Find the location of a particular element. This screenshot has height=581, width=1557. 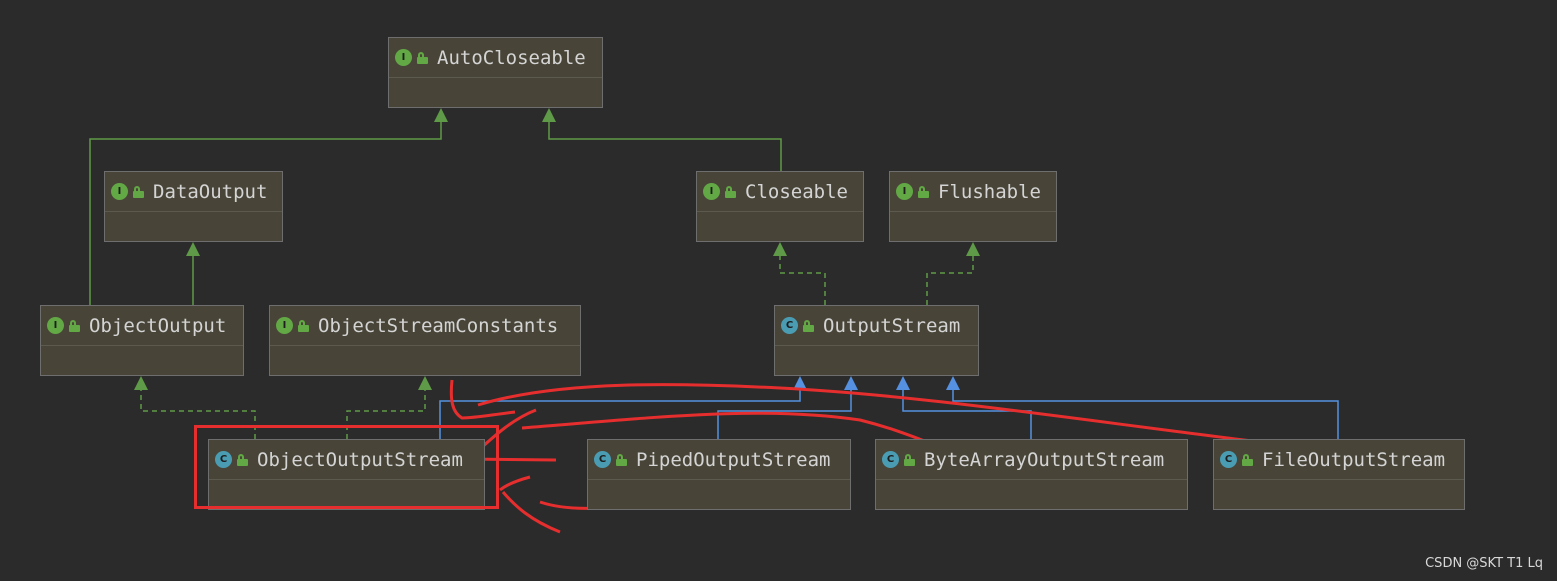

edge-outputstream-flushable is located at coordinates (950, 280).